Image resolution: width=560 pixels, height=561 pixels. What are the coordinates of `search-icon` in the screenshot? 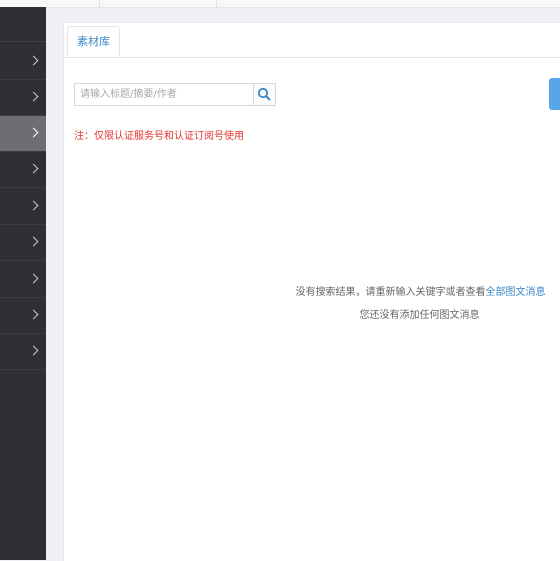 It's located at (264, 94).